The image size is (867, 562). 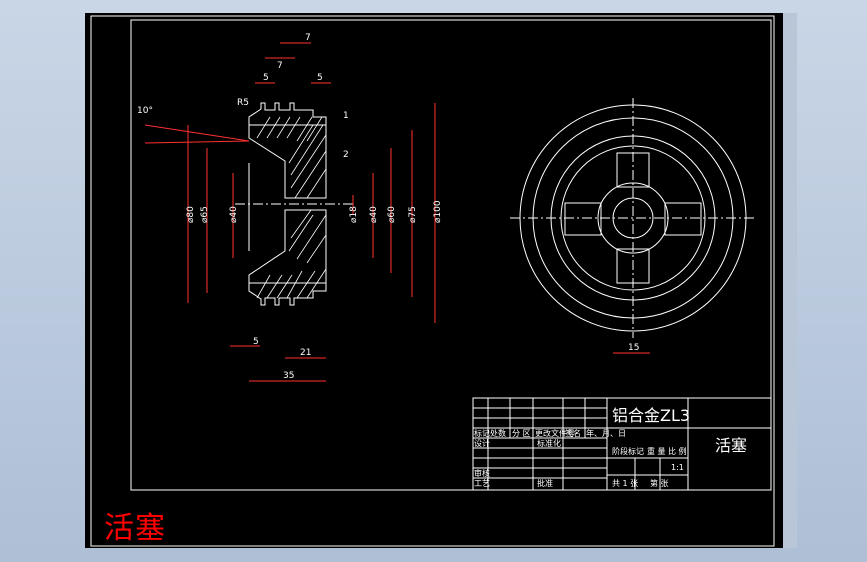 I want to click on svg-text: 分 区, so click(x=521, y=433).